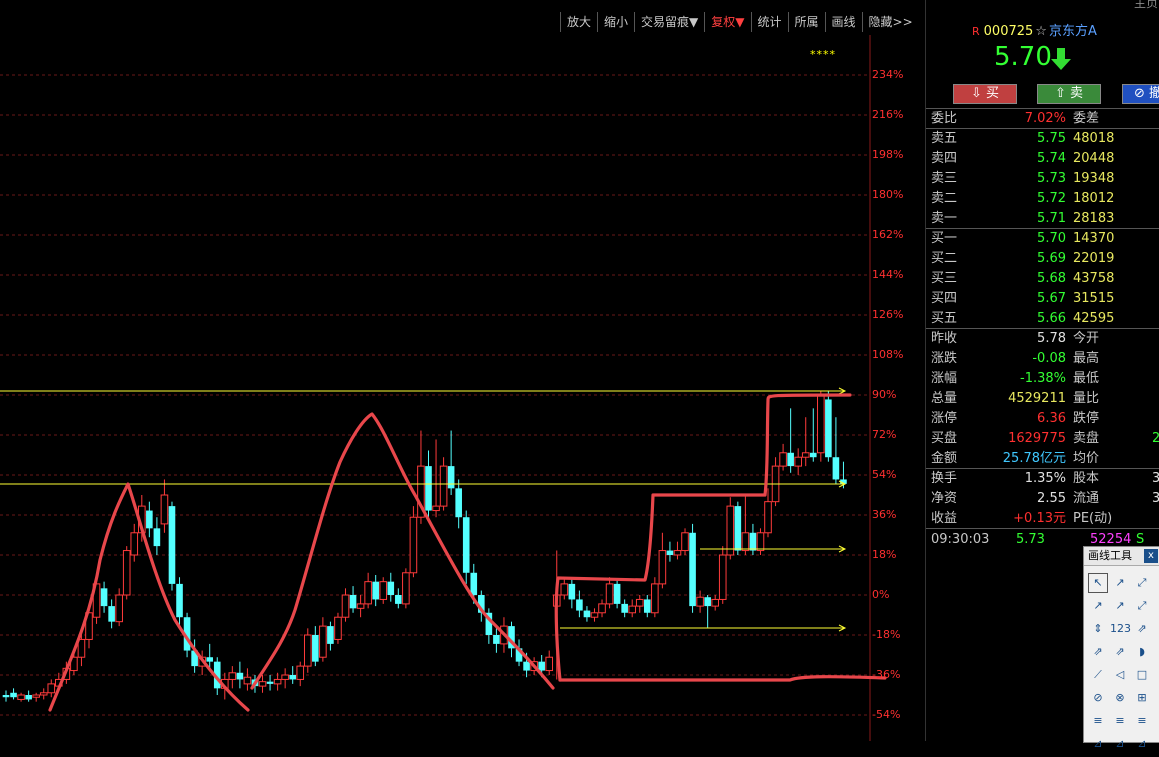 The width and height of the screenshot is (1159, 757). What do you see at coordinates (1142, 698) in the screenshot?
I see `draw-tool-icon: ⊞` at bounding box center [1142, 698].